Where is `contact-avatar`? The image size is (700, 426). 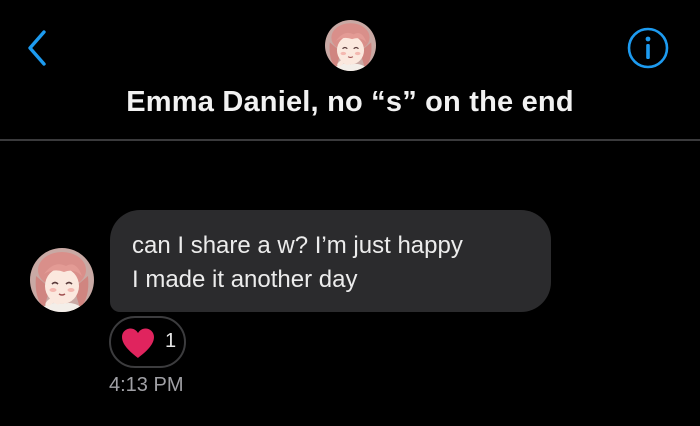
contact-avatar is located at coordinates (350, 45).